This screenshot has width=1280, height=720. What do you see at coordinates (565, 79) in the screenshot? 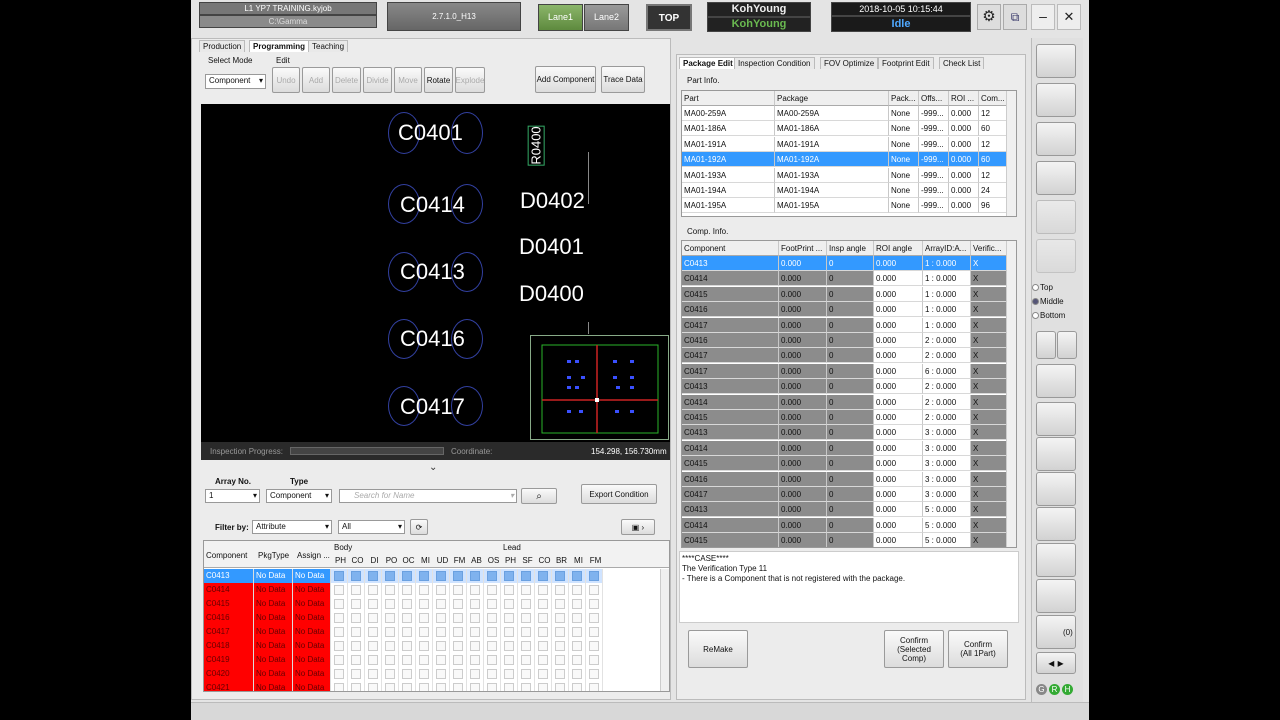
I see `add-component-button: Add Component` at bounding box center [565, 79].